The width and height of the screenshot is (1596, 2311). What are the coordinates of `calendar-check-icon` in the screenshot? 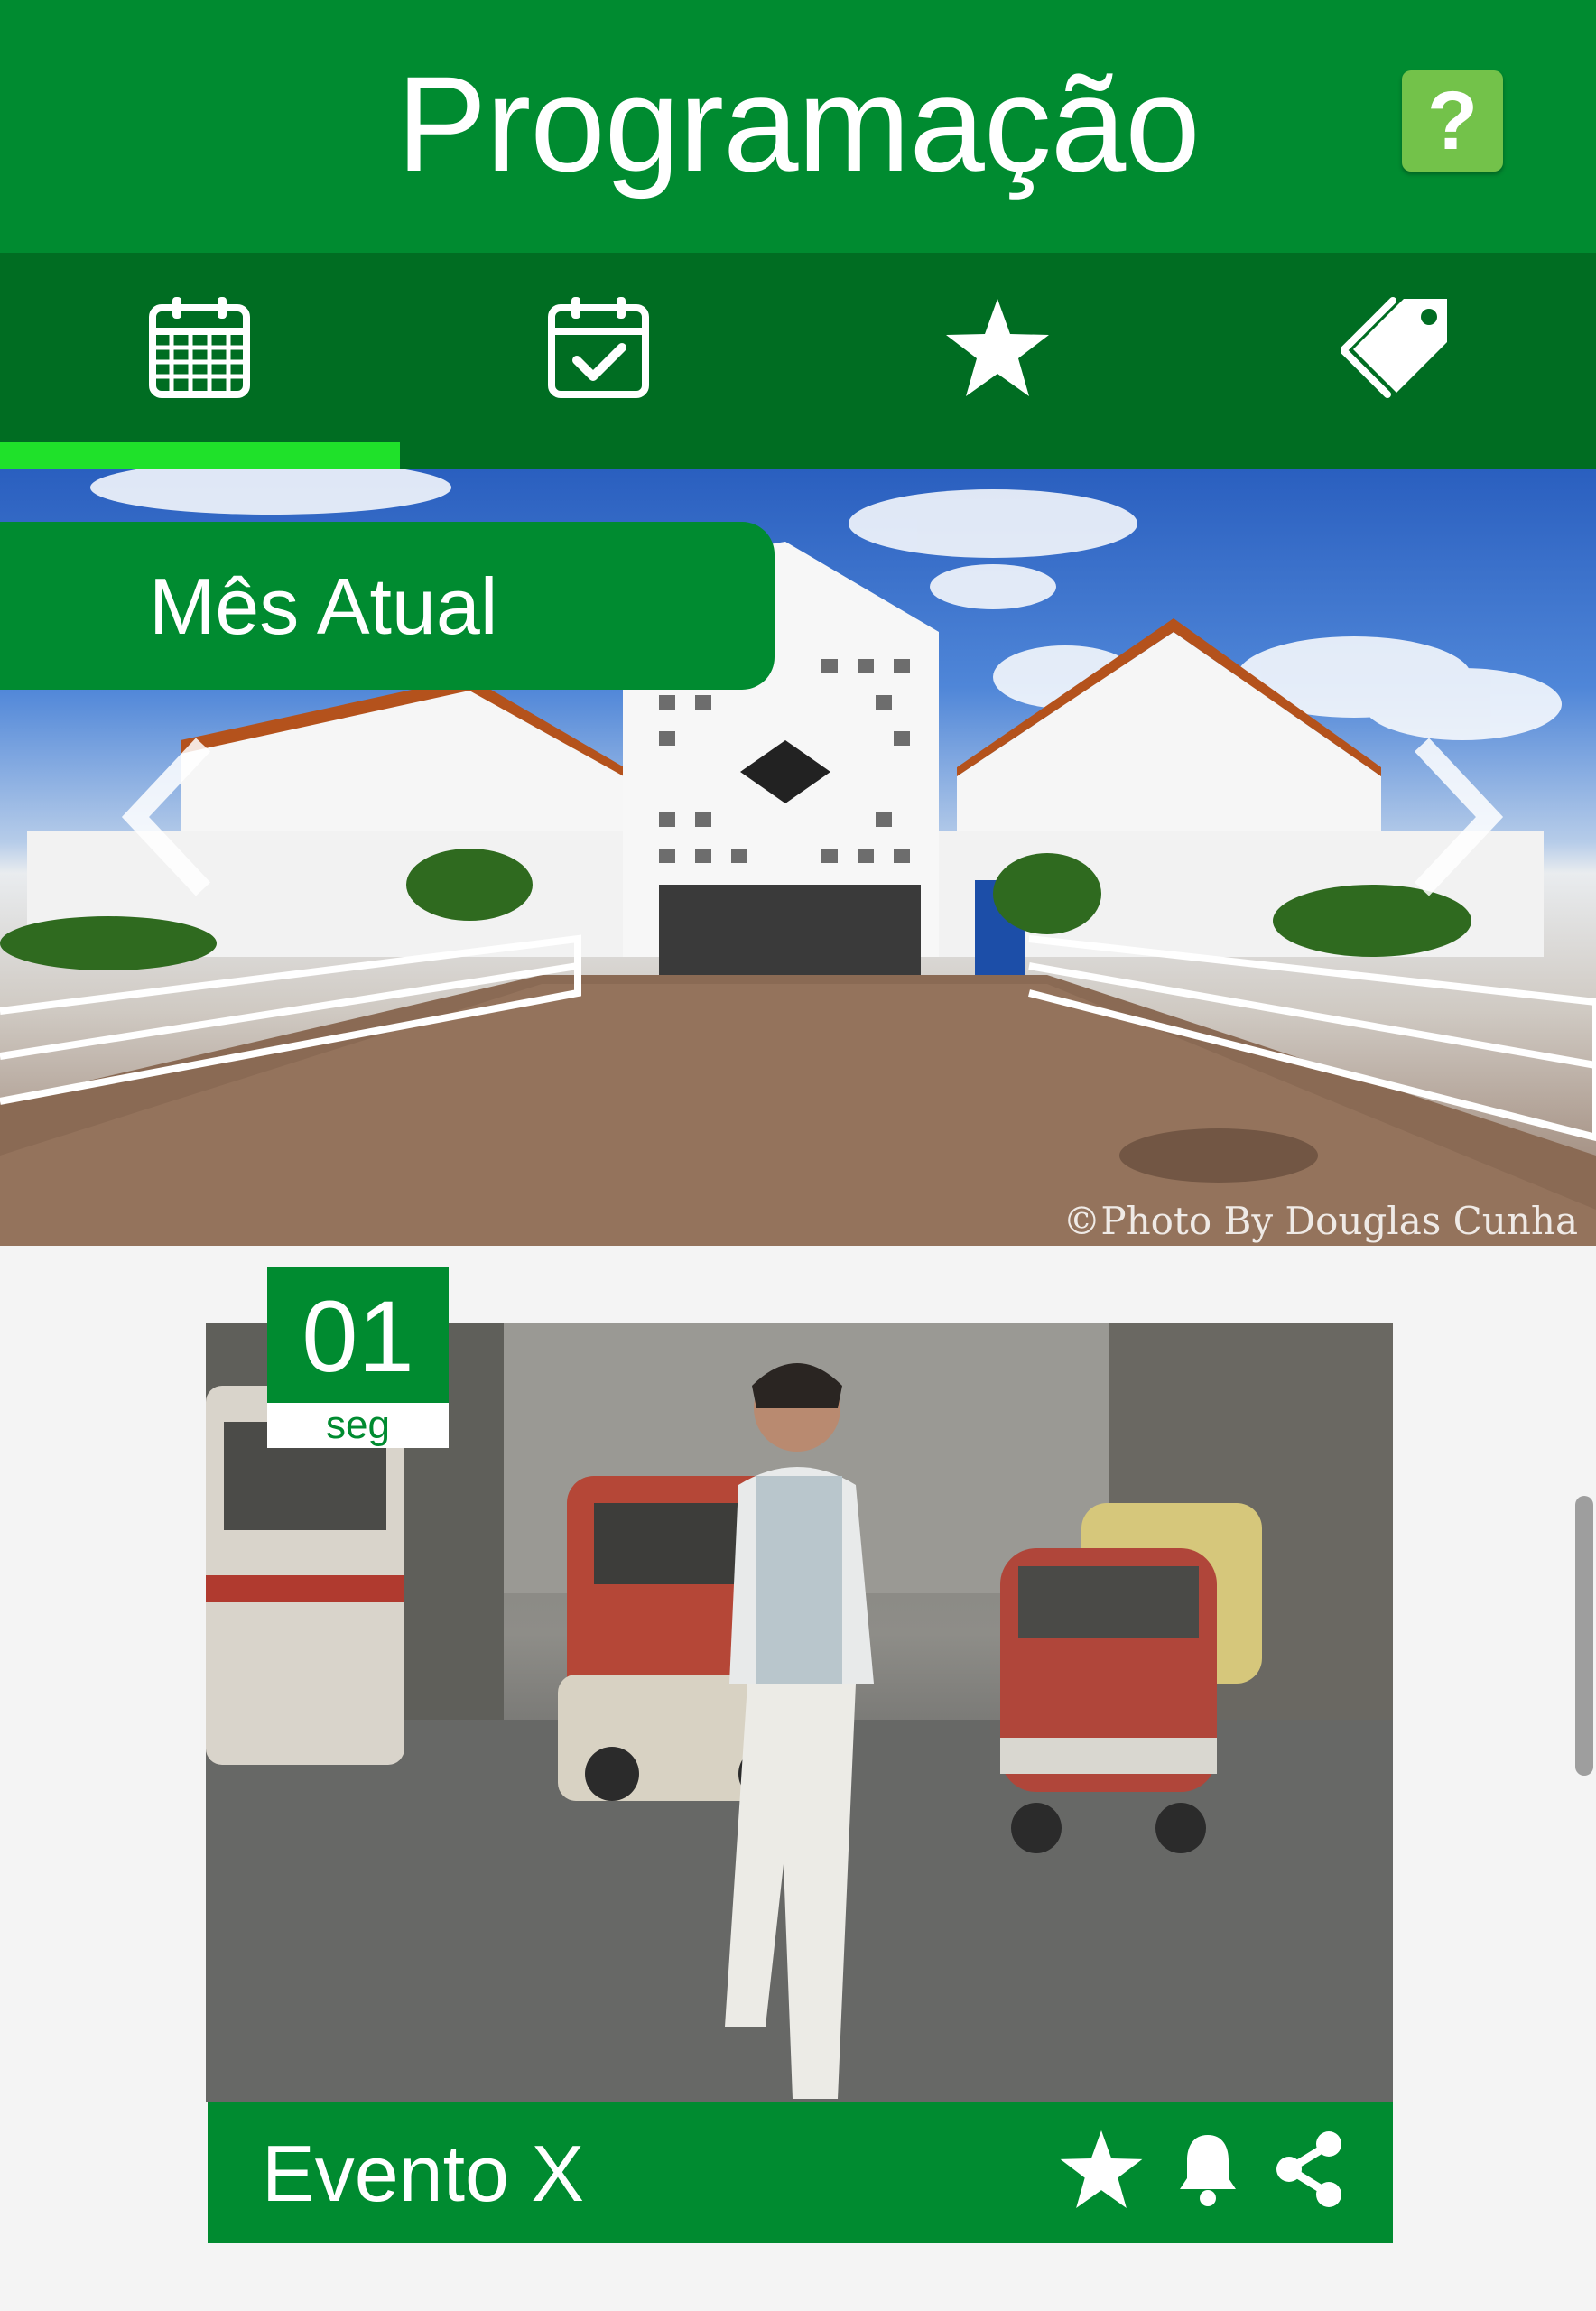 It's located at (598, 347).